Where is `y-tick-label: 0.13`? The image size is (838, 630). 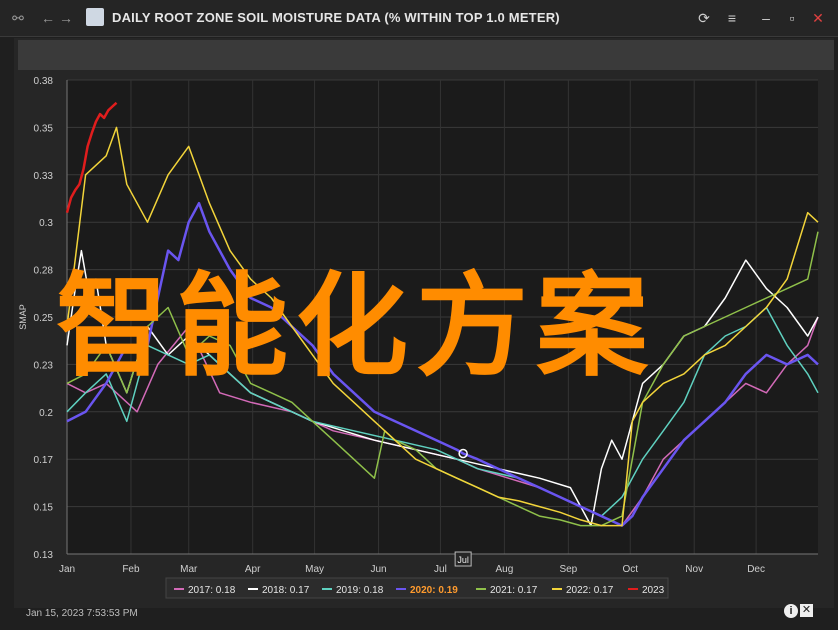
y-tick-label: 0.13 is located at coordinates (44, 555).